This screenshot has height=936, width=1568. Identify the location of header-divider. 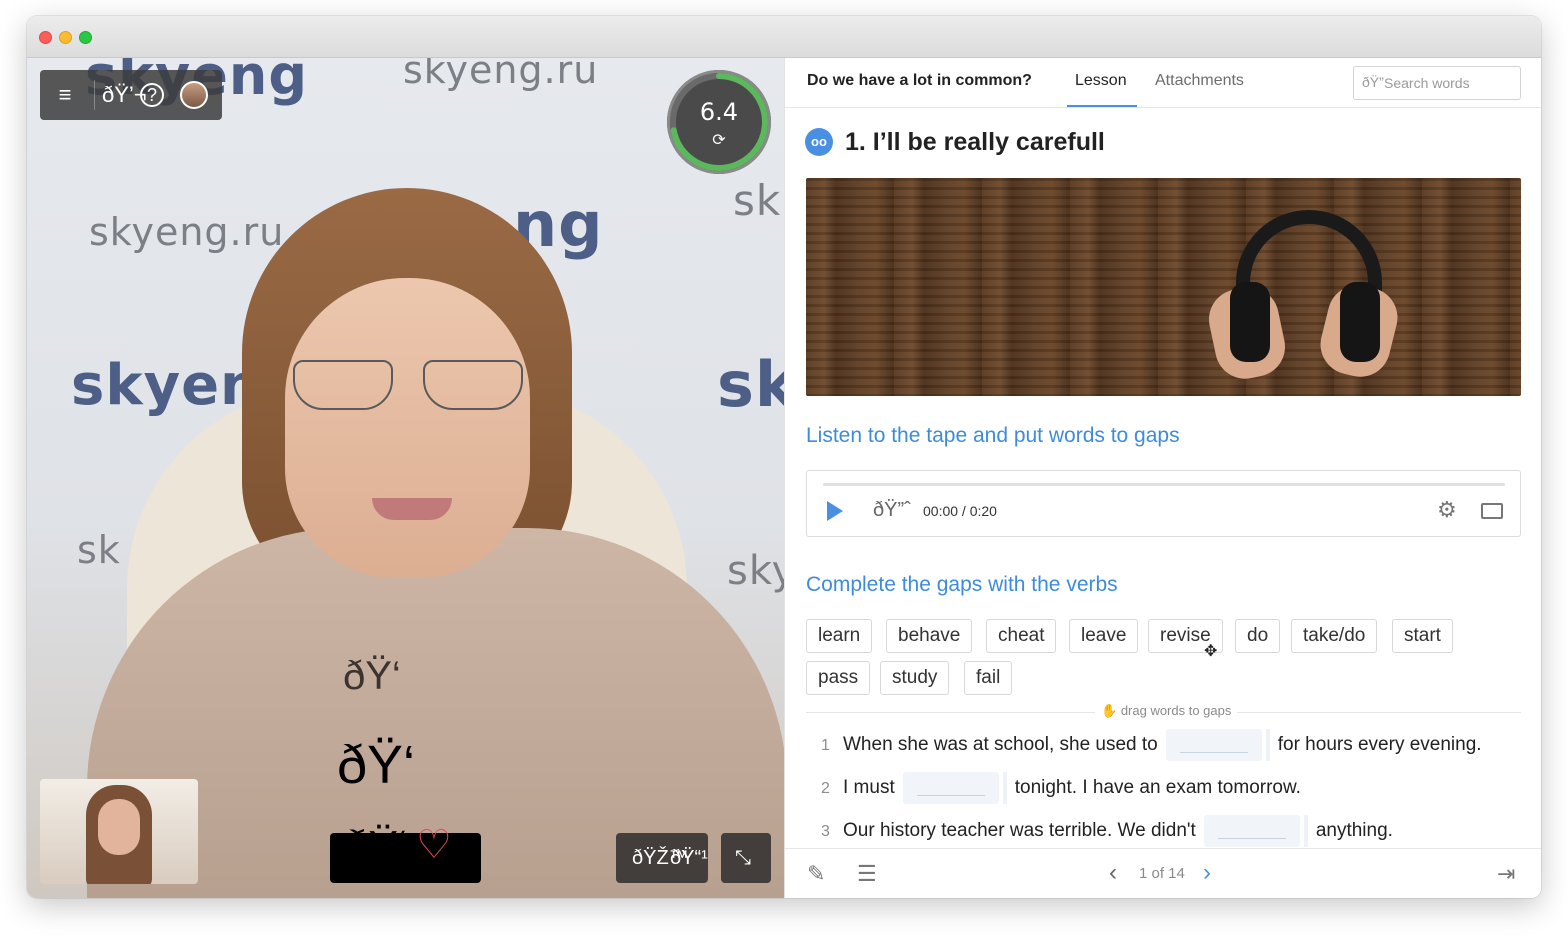
(1163, 107).